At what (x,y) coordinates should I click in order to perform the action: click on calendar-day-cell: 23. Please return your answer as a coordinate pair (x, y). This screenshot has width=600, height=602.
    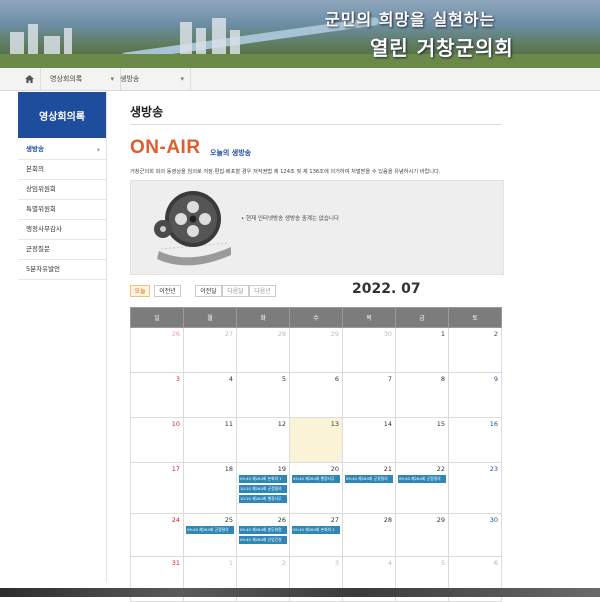
    Looking at the image, I should click on (475, 488).